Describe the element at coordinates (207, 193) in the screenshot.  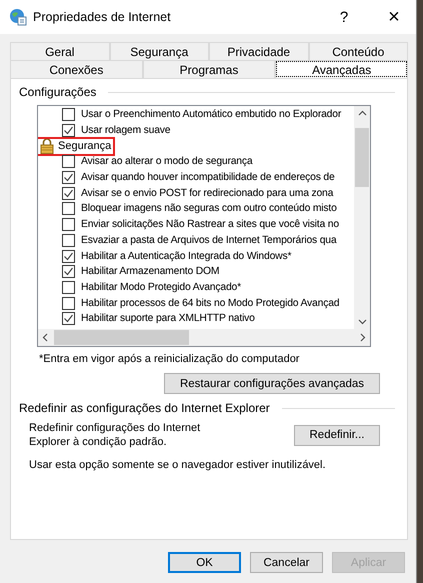
I see `option-label: Avisar se o envio POST for redirecionado para uma zona` at that location.